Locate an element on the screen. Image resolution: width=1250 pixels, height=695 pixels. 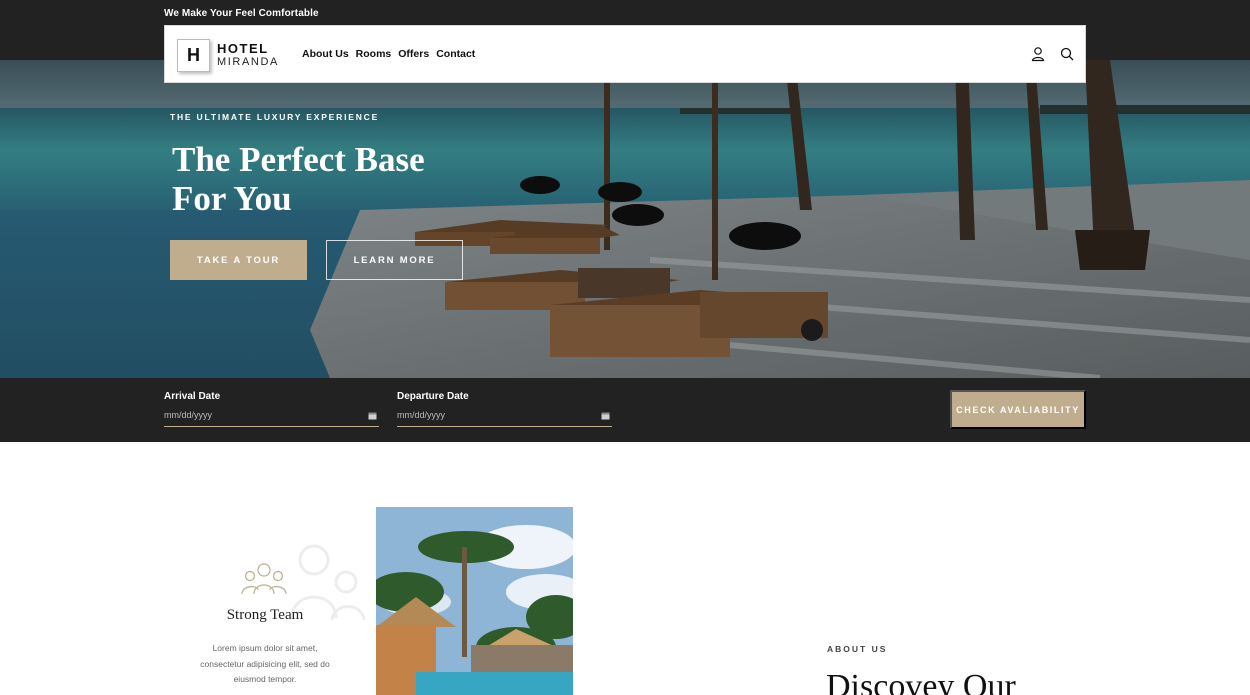
nav-rooms: Rooms is located at coordinates (374, 54).